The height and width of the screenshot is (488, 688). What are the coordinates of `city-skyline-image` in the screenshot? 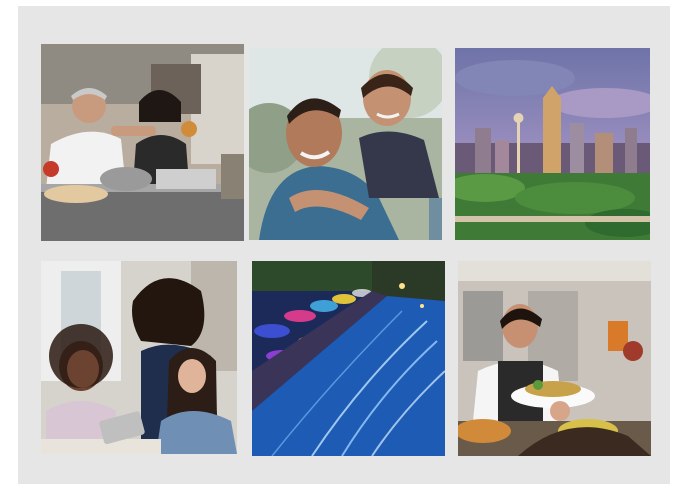 It's located at (552, 144).